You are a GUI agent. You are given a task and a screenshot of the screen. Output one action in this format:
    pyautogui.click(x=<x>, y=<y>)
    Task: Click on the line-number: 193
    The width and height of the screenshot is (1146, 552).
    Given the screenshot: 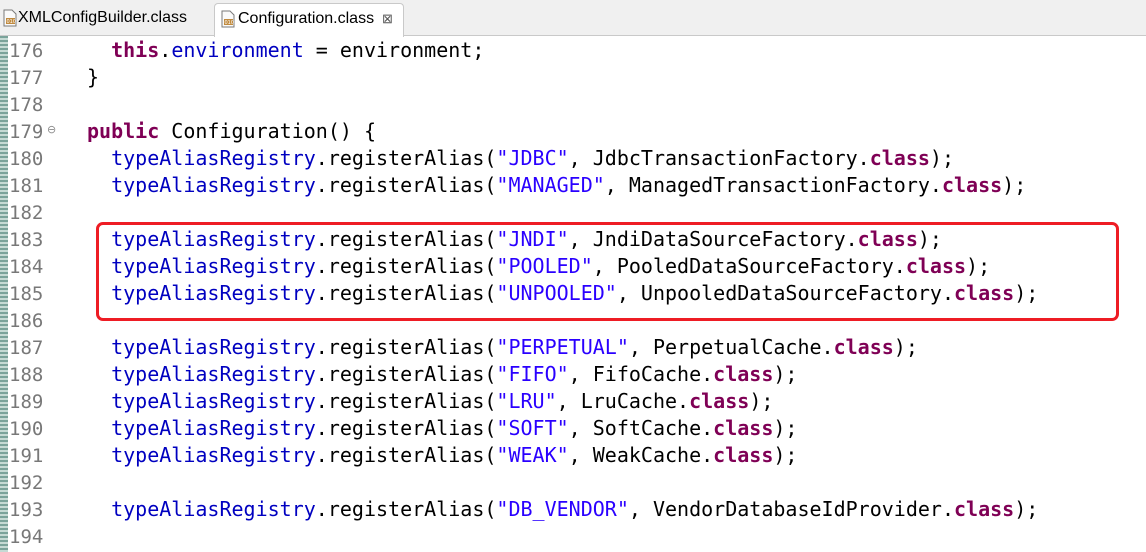 What is the action you would take?
    pyautogui.click(x=26, y=510)
    